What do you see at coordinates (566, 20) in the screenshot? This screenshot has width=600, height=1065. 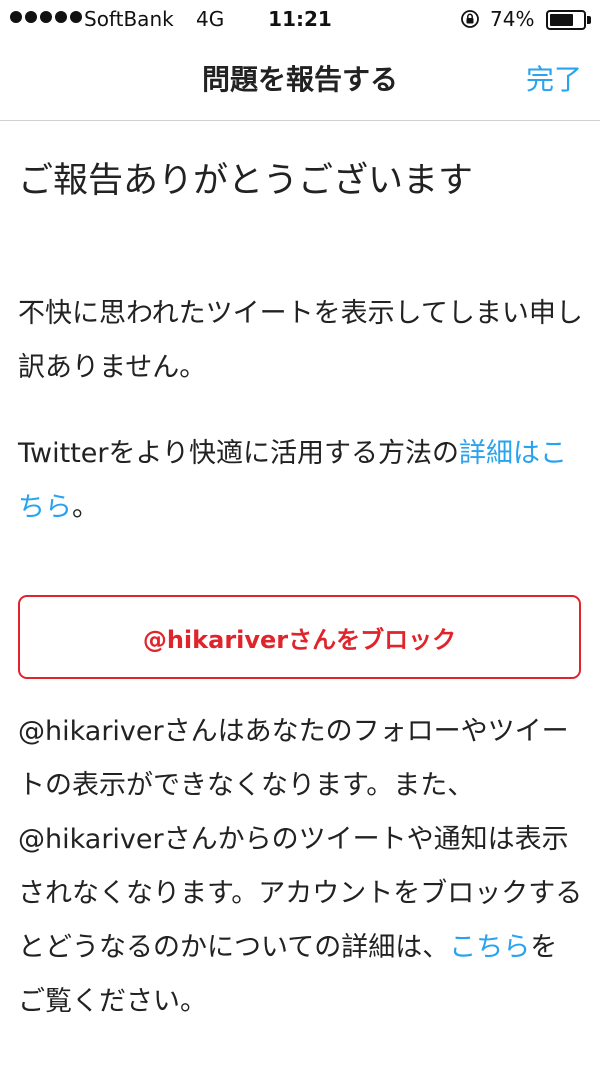 I see `battery-icon` at bounding box center [566, 20].